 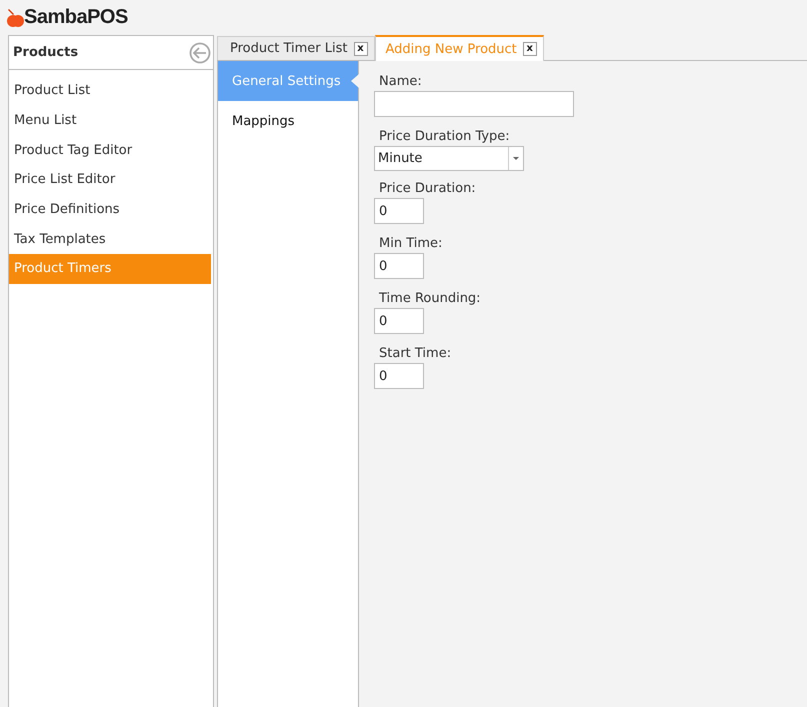 I want to click on apple-icon, so click(x=15, y=18).